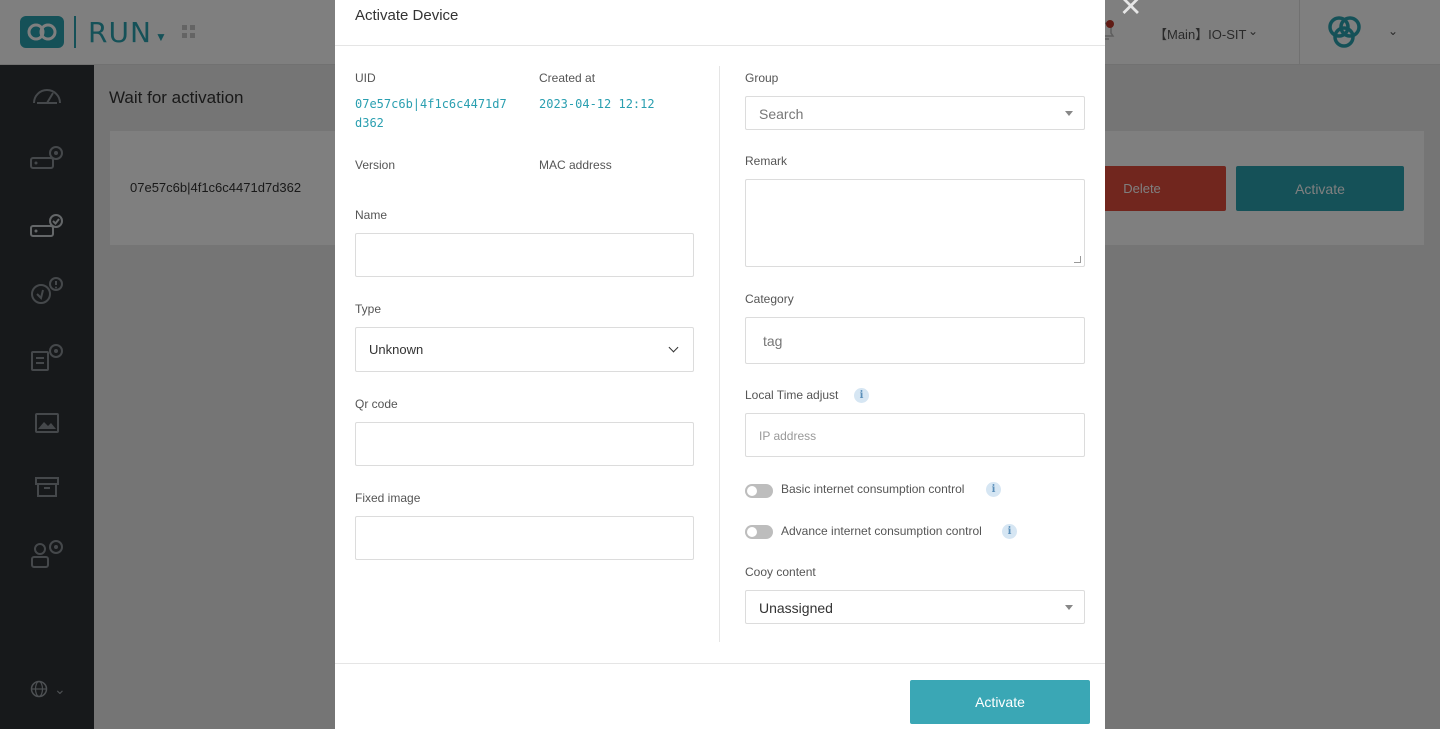 This screenshot has height=729, width=1440. I want to click on copy-content-value: Unassigned, so click(796, 608).